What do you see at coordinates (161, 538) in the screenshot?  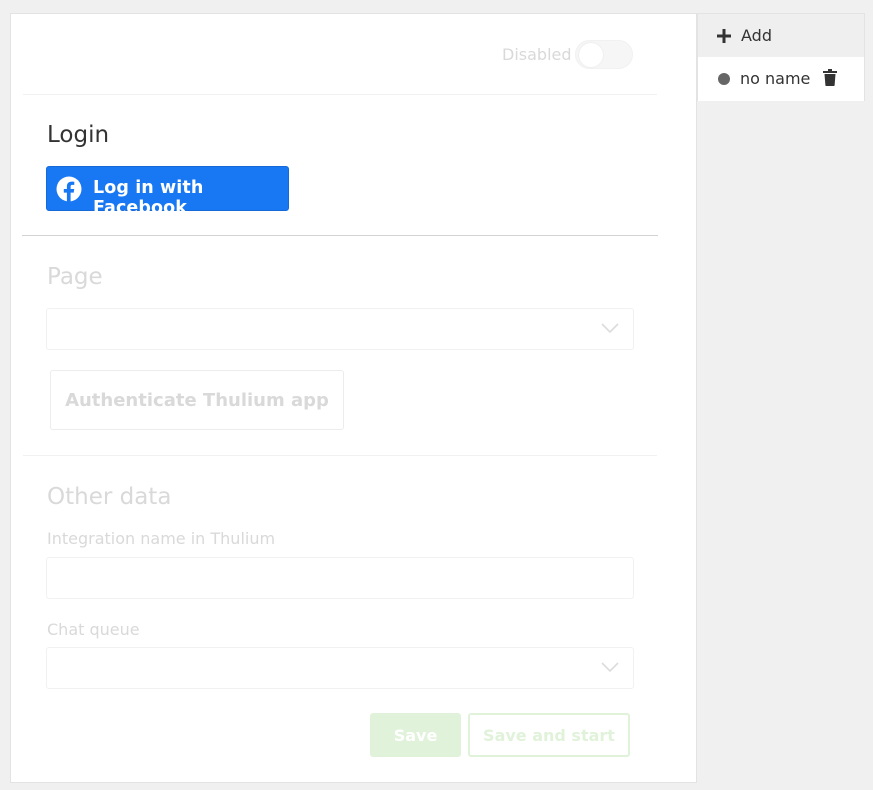 I see `integration-name-label: Integration name in Thulium` at bounding box center [161, 538].